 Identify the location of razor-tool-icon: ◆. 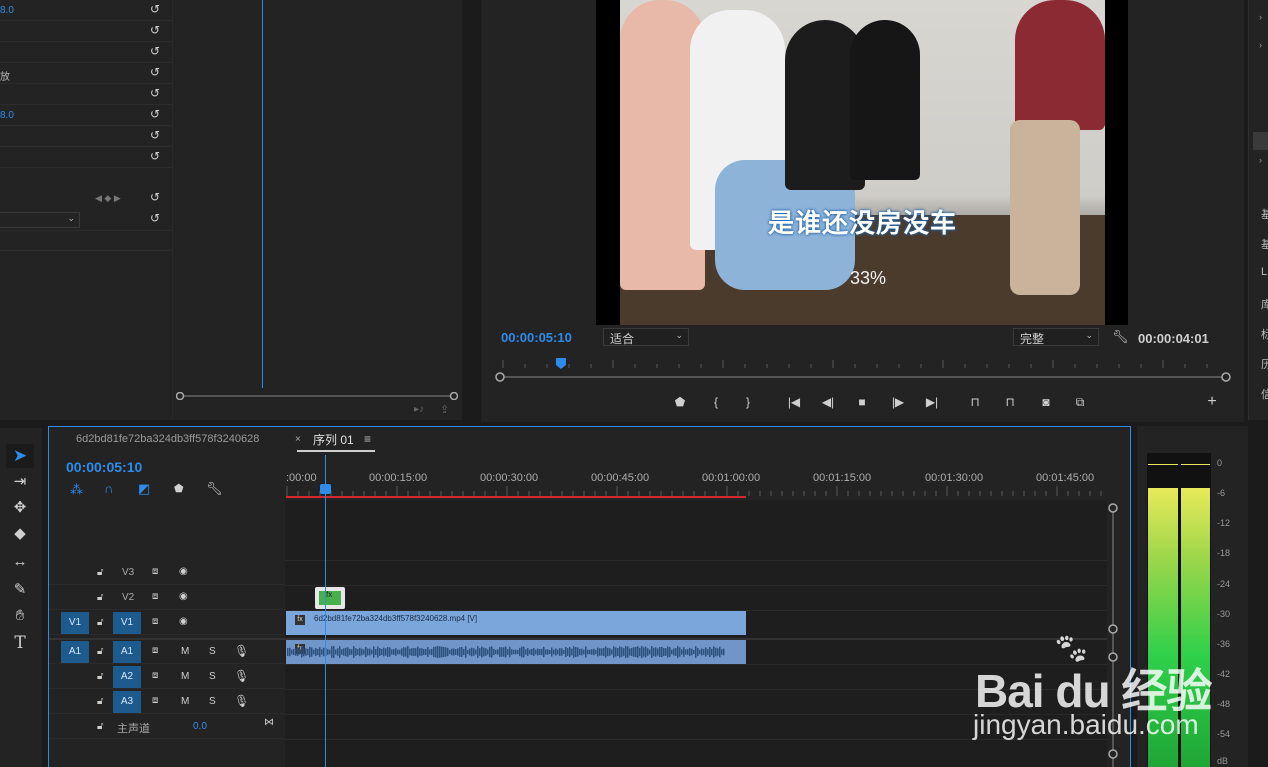
(20, 534).